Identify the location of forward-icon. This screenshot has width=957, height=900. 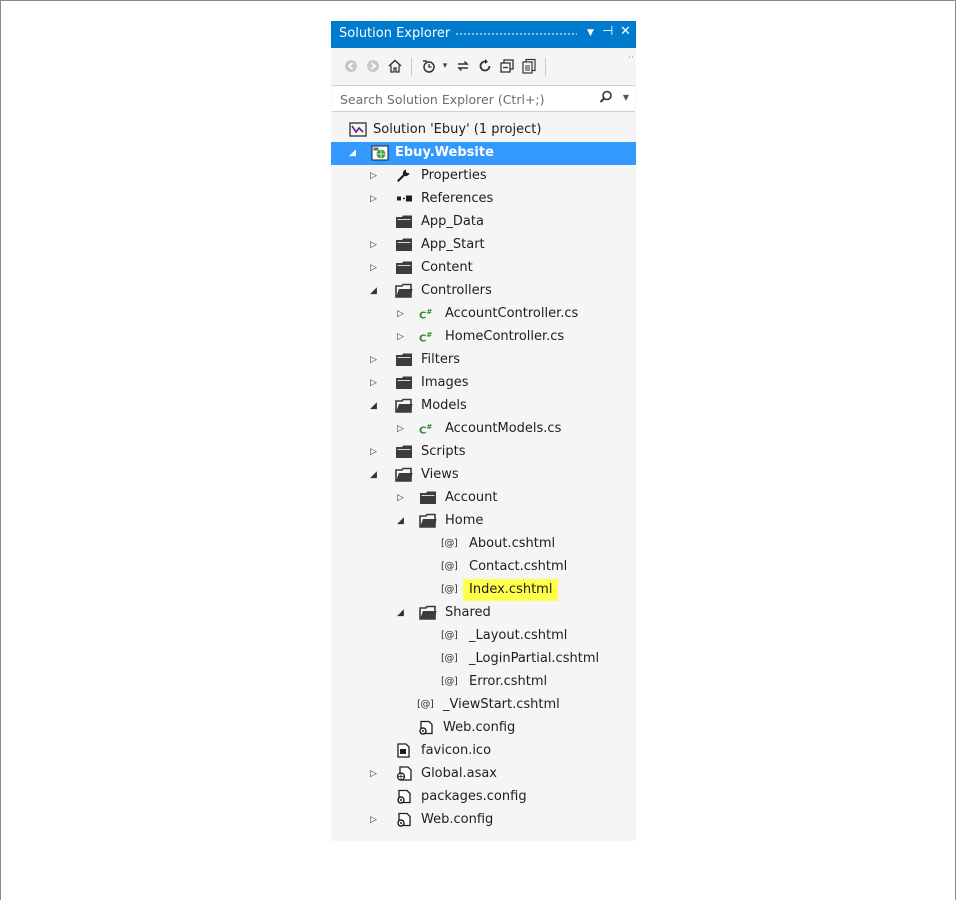
(373, 66).